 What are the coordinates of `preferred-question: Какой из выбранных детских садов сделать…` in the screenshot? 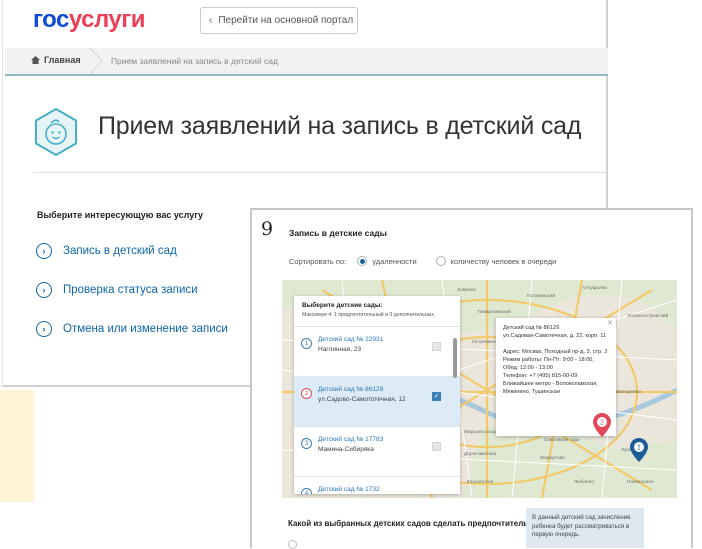 It's located at (427, 523).